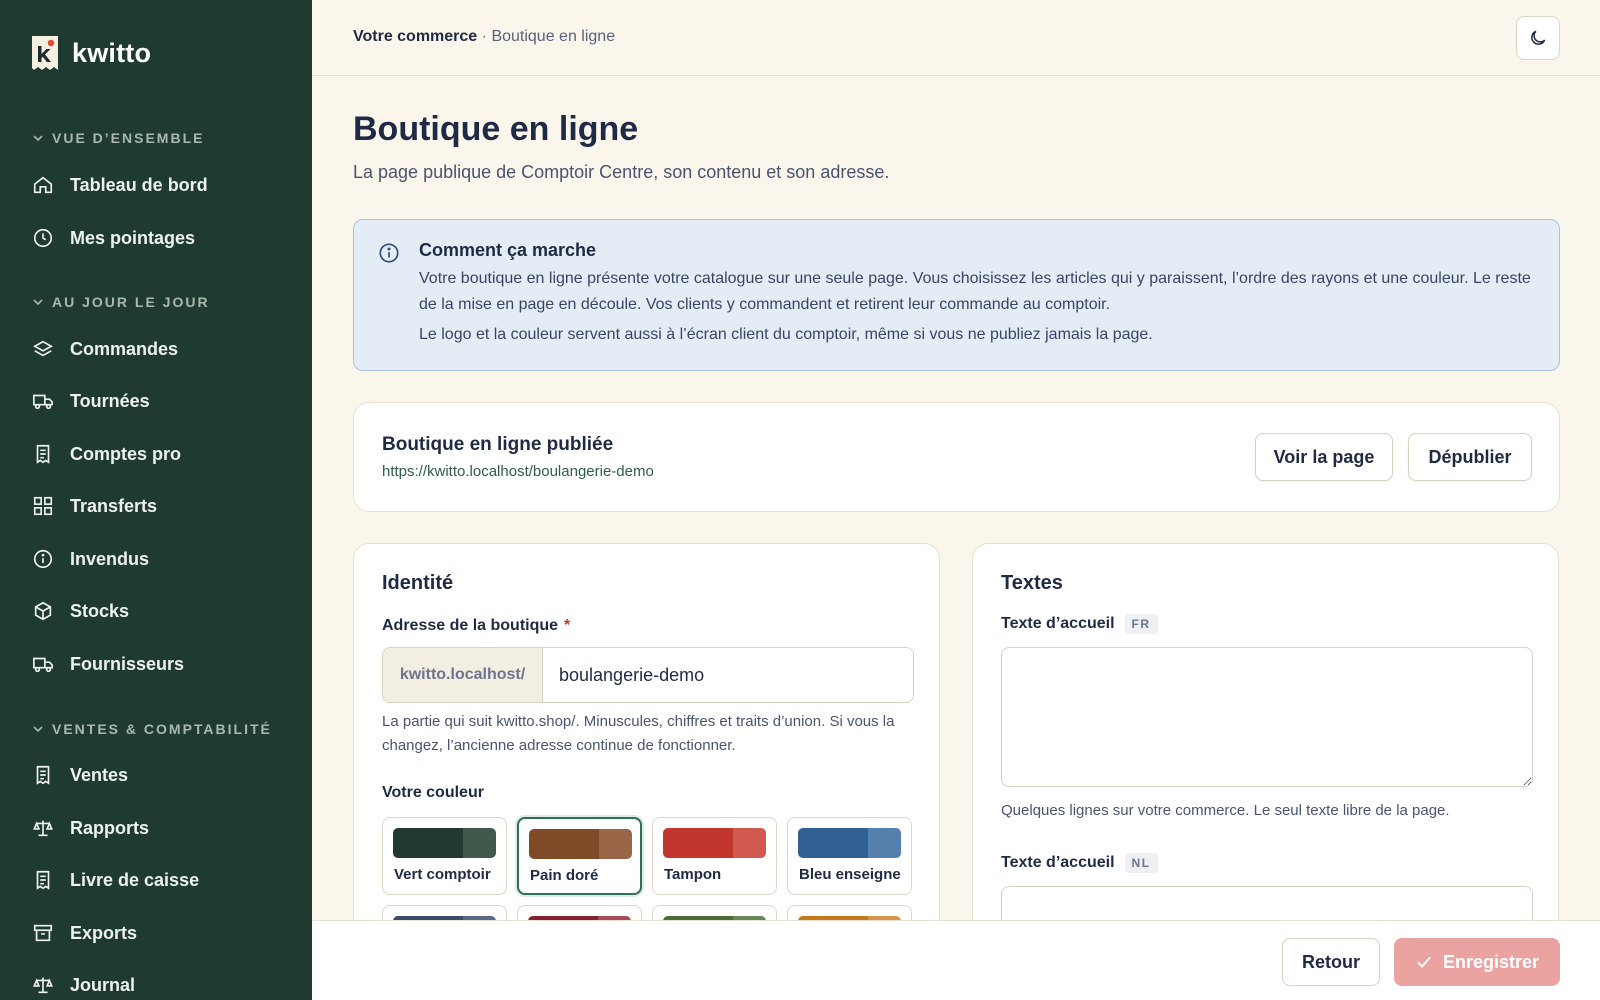 This screenshot has height=1000, width=1600. What do you see at coordinates (850, 874) in the screenshot?
I see `swatch-label: Bleu enseigne` at bounding box center [850, 874].